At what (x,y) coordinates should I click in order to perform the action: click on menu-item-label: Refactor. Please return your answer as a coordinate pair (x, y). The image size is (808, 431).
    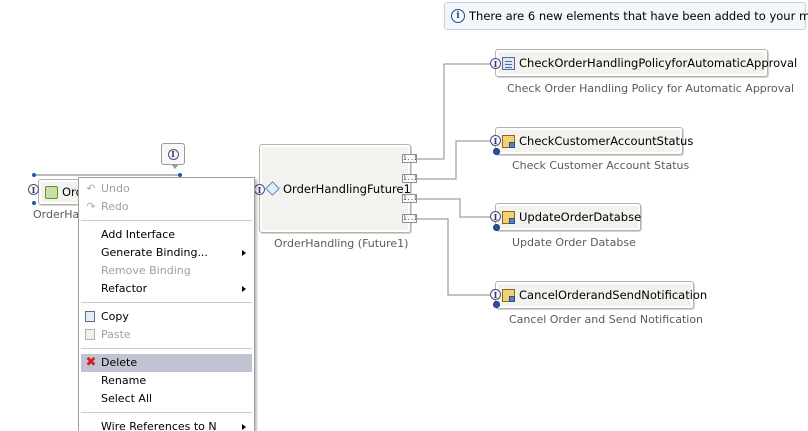
    Looking at the image, I should click on (124, 288).